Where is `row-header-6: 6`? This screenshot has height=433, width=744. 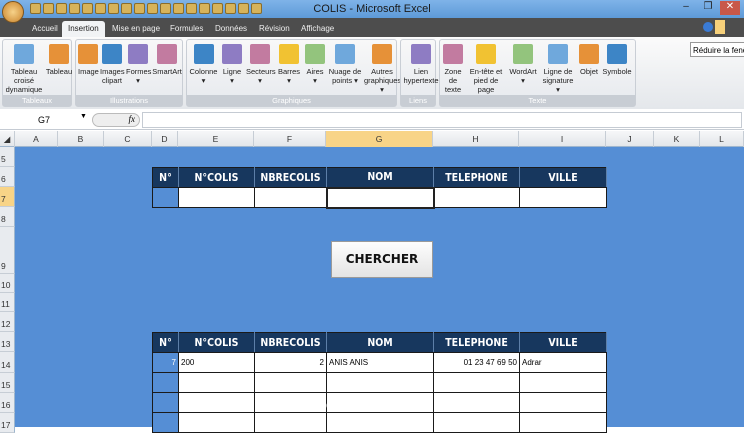 row-header-6: 6 is located at coordinates (7, 177).